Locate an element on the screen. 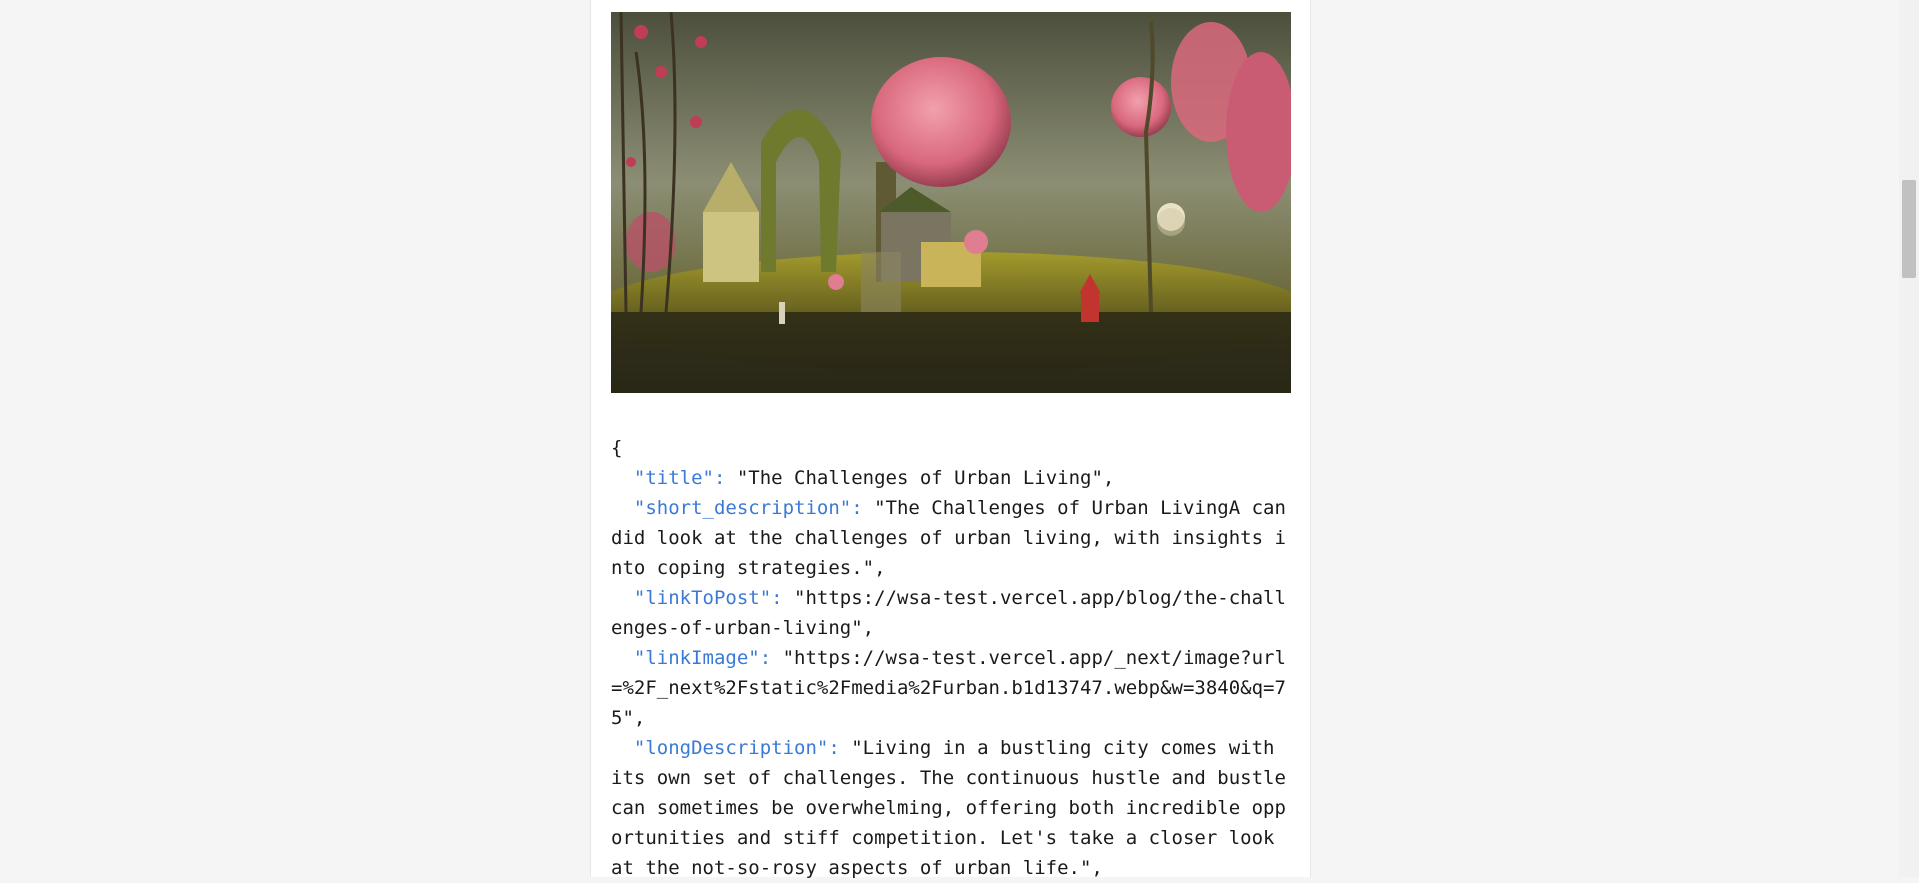  json-key-long-description: "longDescription": is located at coordinates (736, 748).